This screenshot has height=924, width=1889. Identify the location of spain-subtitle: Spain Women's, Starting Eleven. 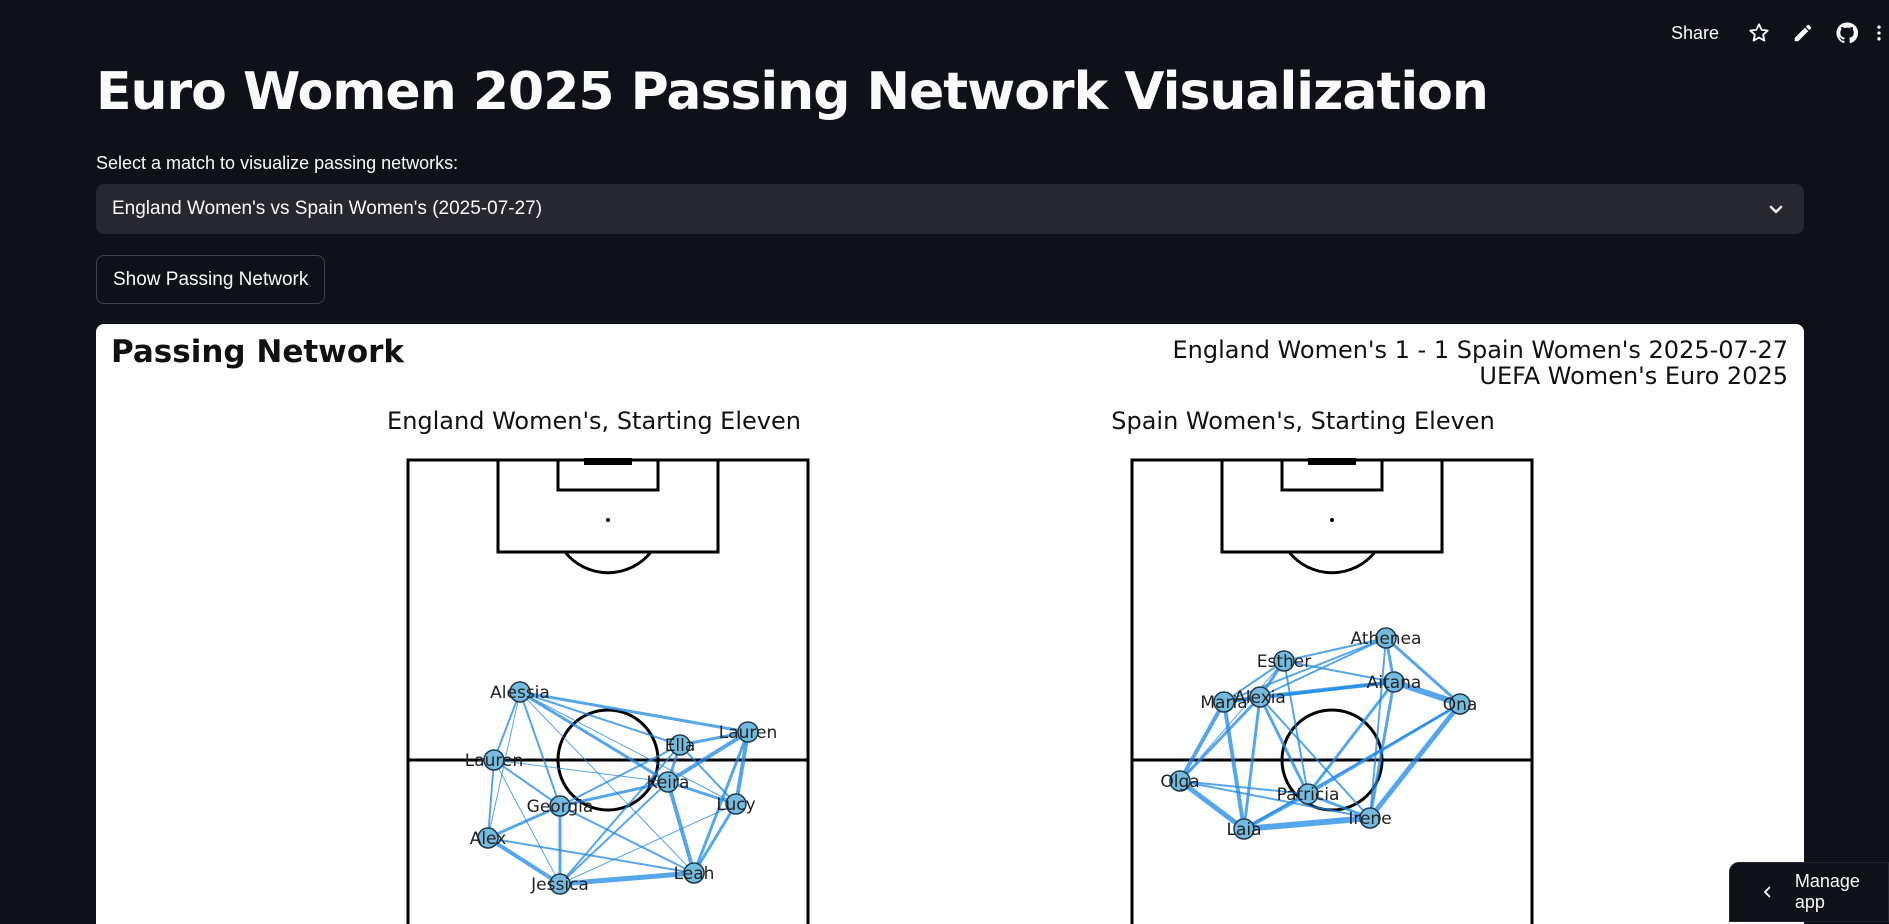
(1303, 421).